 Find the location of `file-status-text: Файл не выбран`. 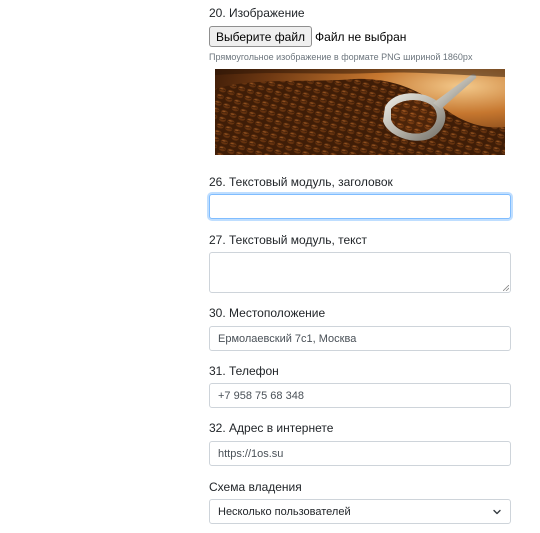

file-status-text: Файл не выбран is located at coordinates (361, 36).